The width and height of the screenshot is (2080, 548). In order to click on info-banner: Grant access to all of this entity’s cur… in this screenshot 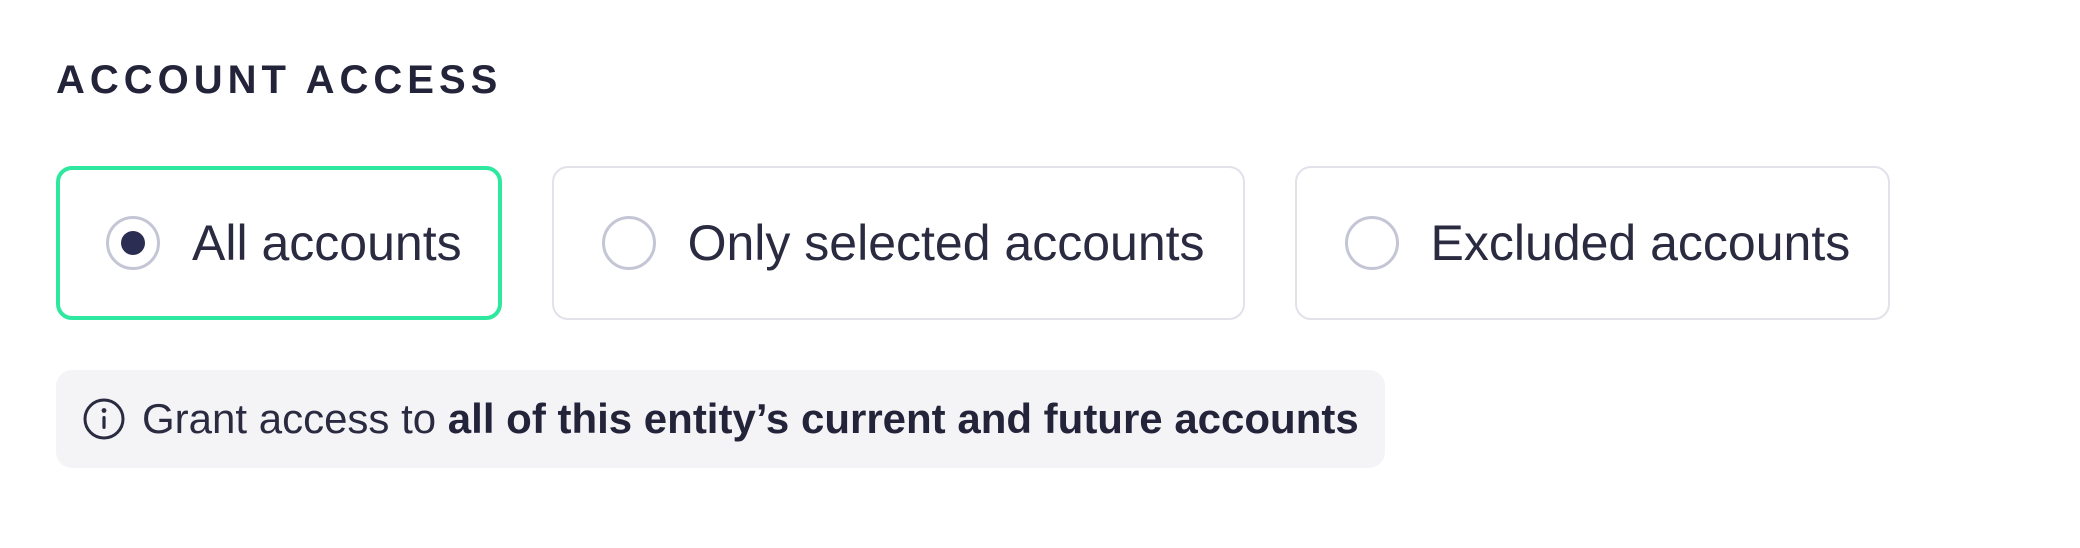, I will do `click(720, 419)`.